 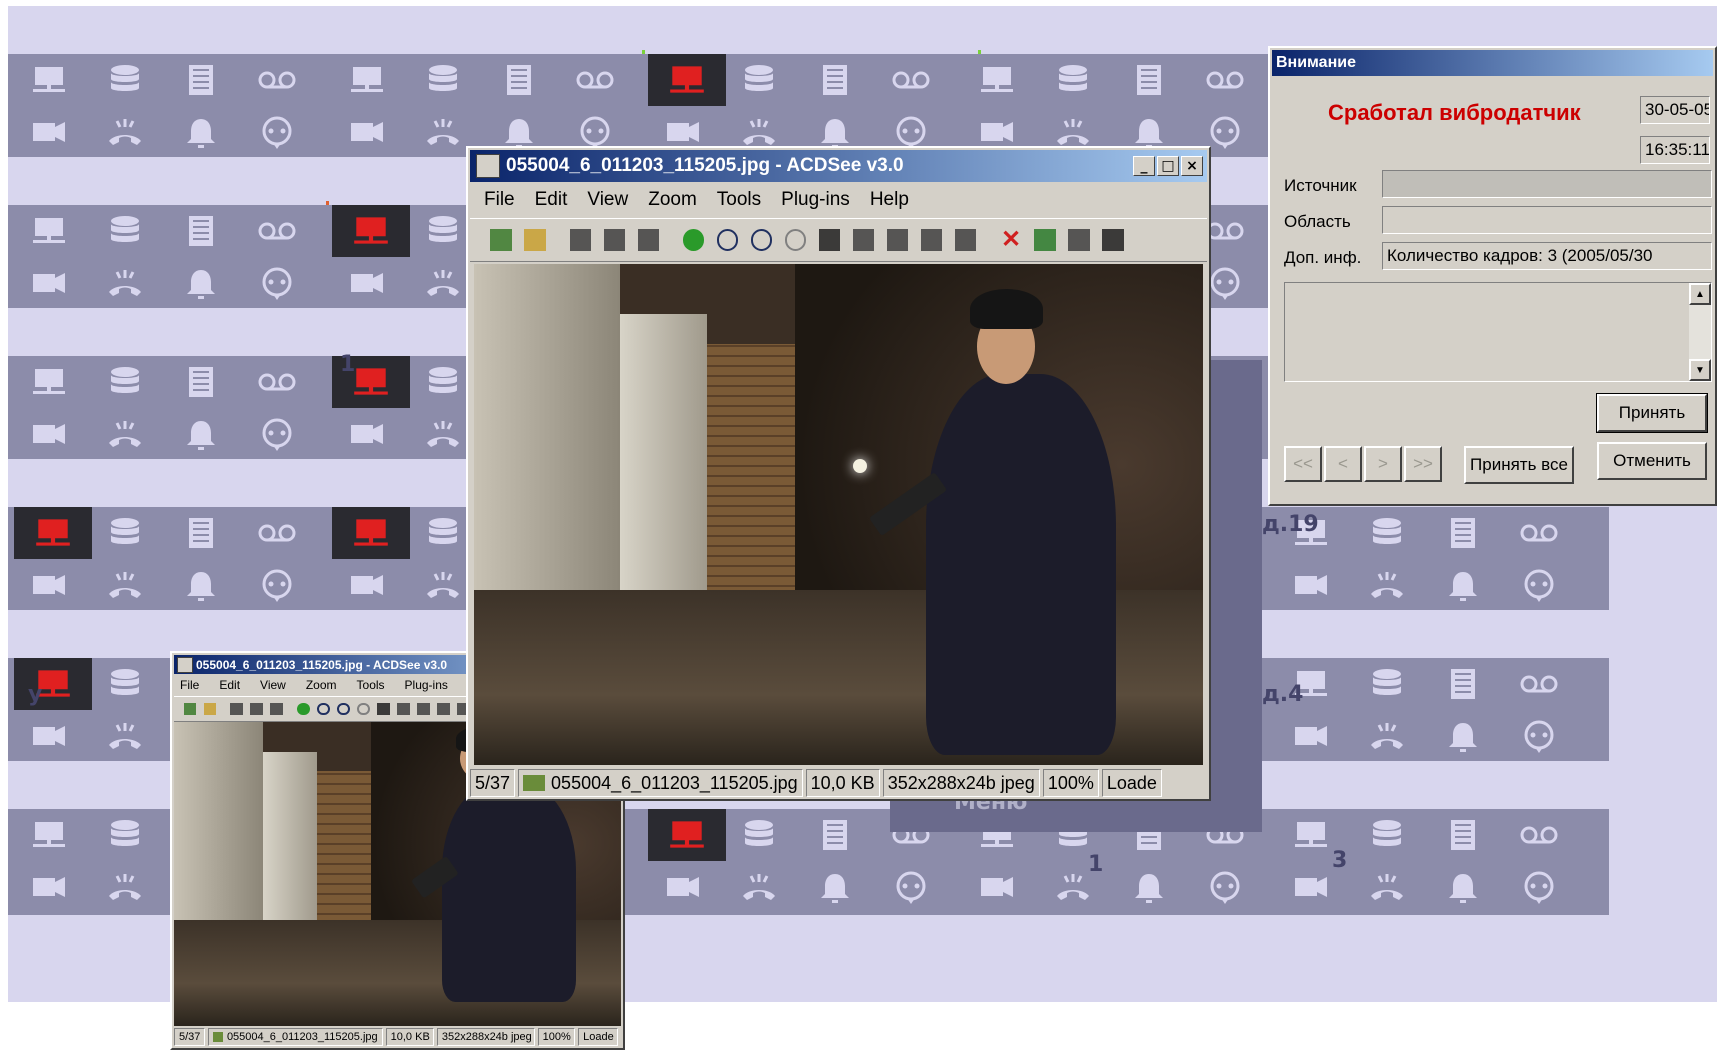 I want to click on accept-all-button: Принять все, so click(x=1519, y=465).